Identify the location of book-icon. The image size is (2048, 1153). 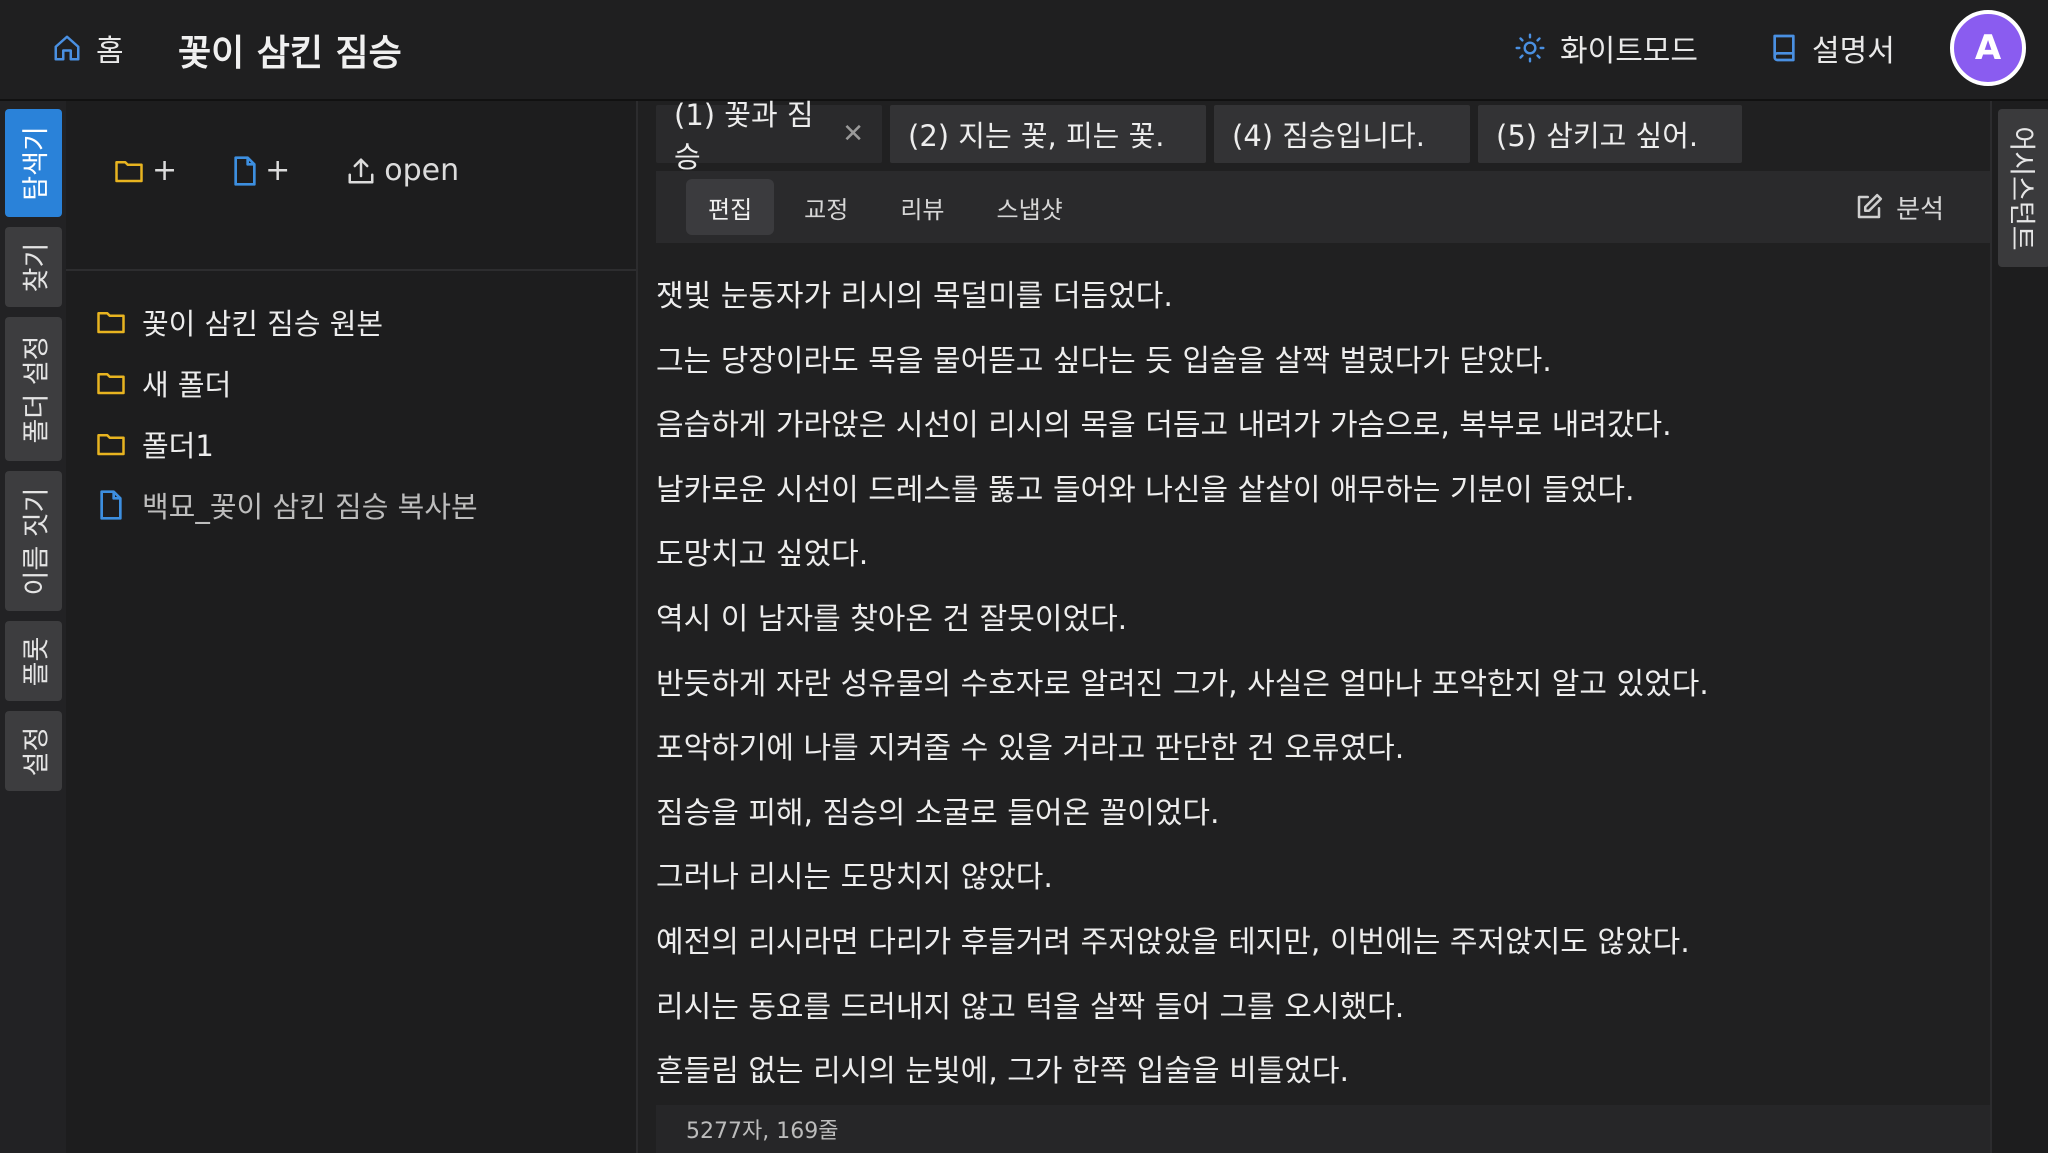
(1784, 48).